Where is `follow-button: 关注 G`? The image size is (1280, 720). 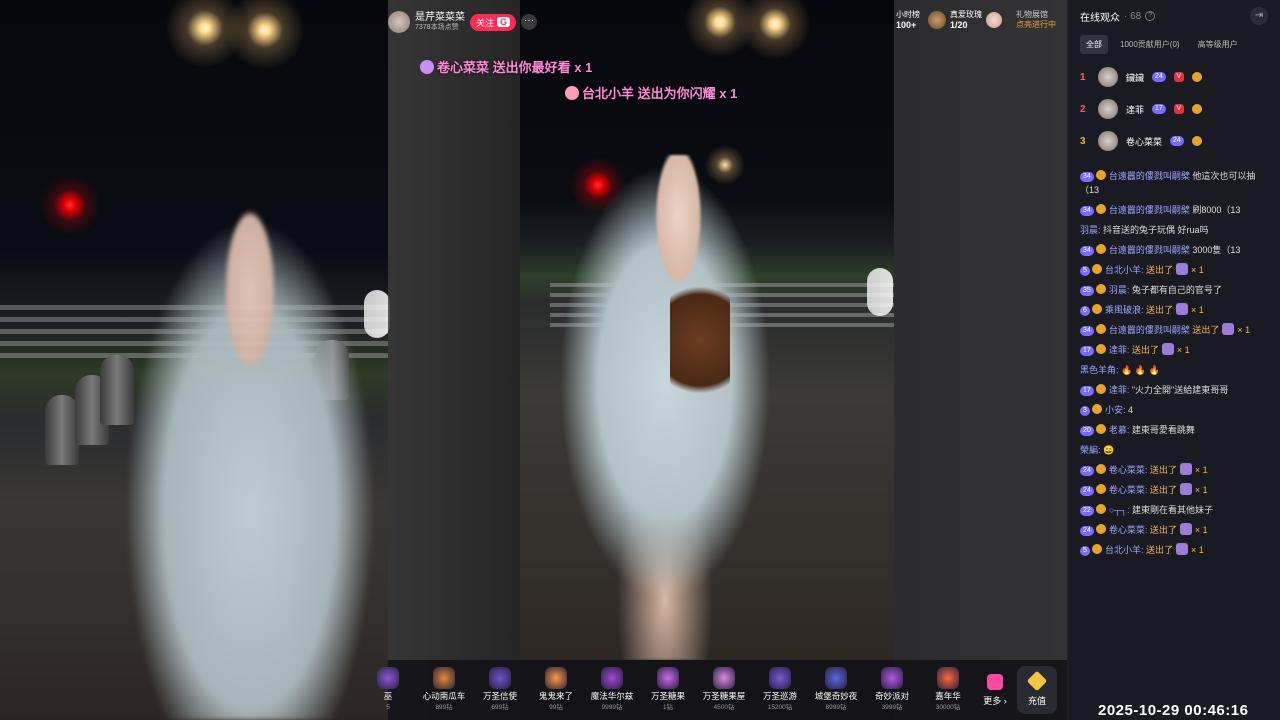
follow-button: 关注 G is located at coordinates (493, 22).